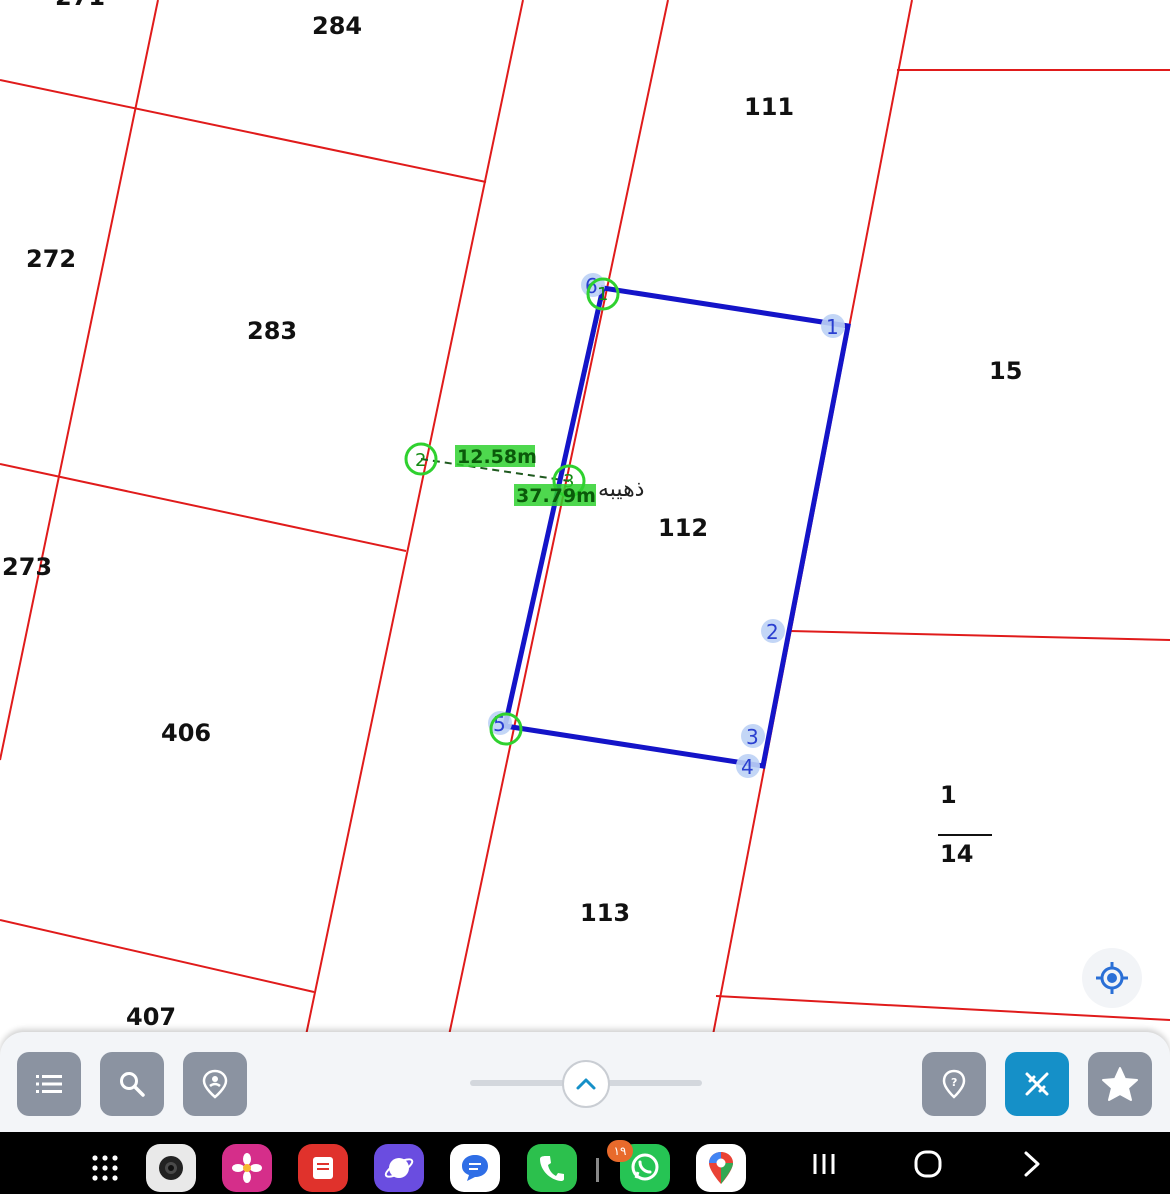  I want to click on gallery-flower-icon, so click(247, 1168).